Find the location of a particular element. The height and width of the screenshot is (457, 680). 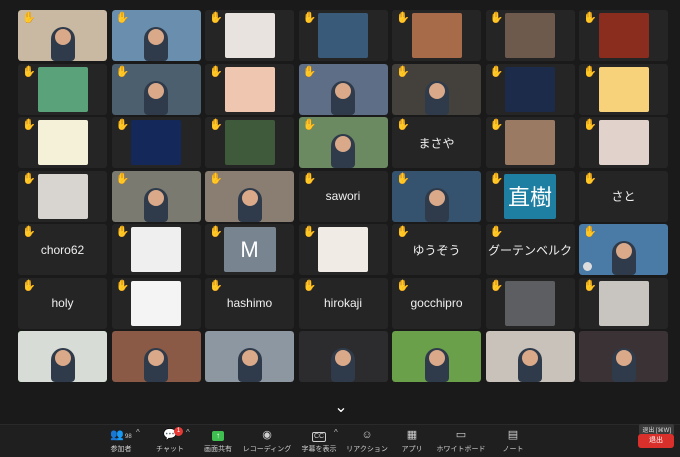

participant-tile: グーテンベルク ✋ is located at coordinates (530, 249).